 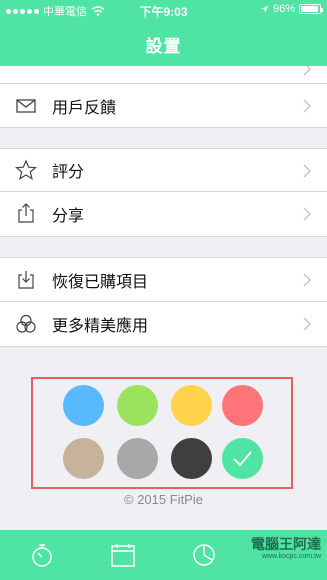 What do you see at coordinates (123, 555) in the screenshot?
I see `calendar-icon` at bounding box center [123, 555].